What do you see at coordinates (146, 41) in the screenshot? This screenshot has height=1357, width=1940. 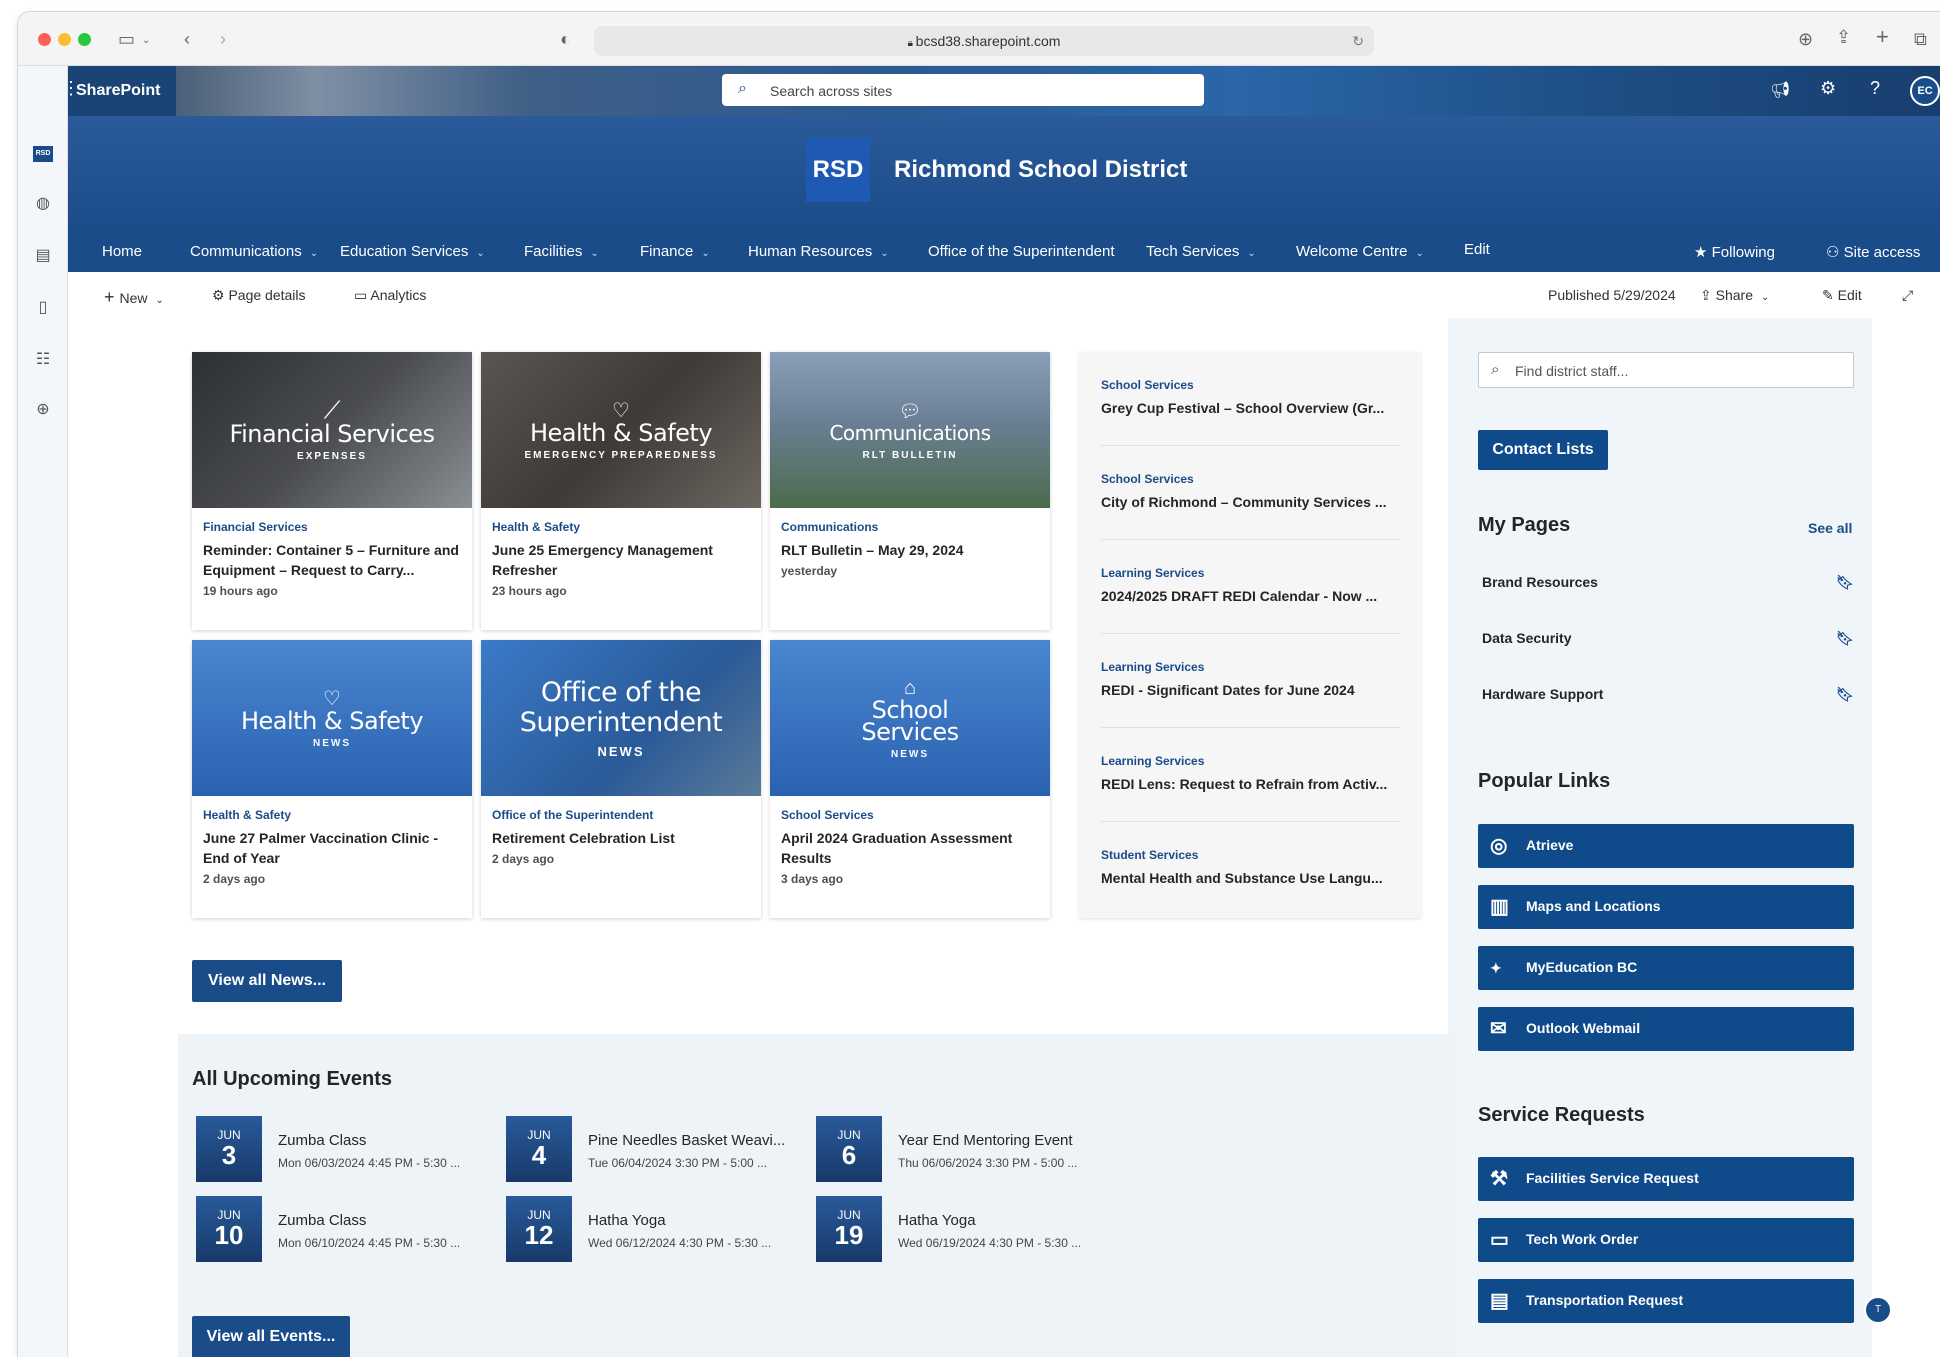 I see `chevron-down-icon: ⌄` at bounding box center [146, 41].